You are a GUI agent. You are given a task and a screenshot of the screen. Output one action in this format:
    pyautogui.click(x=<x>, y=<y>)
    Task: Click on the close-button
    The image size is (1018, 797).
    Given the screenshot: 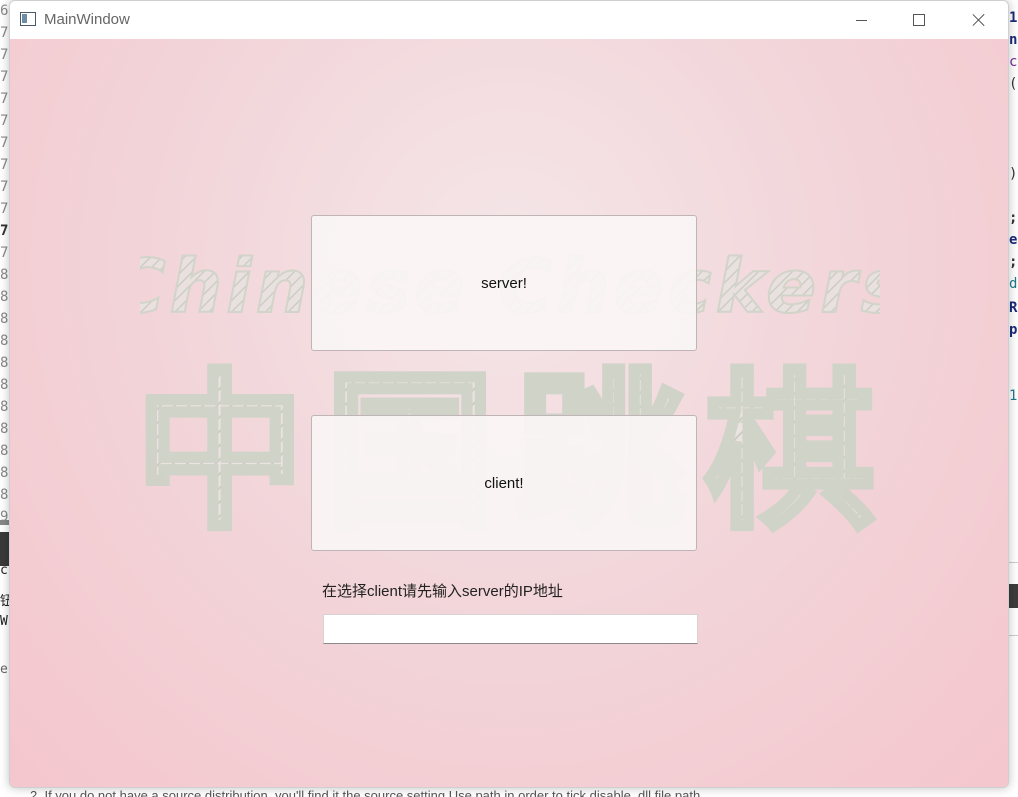 What is the action you would take?
    pyautogui.click(x=979, y=20)
    